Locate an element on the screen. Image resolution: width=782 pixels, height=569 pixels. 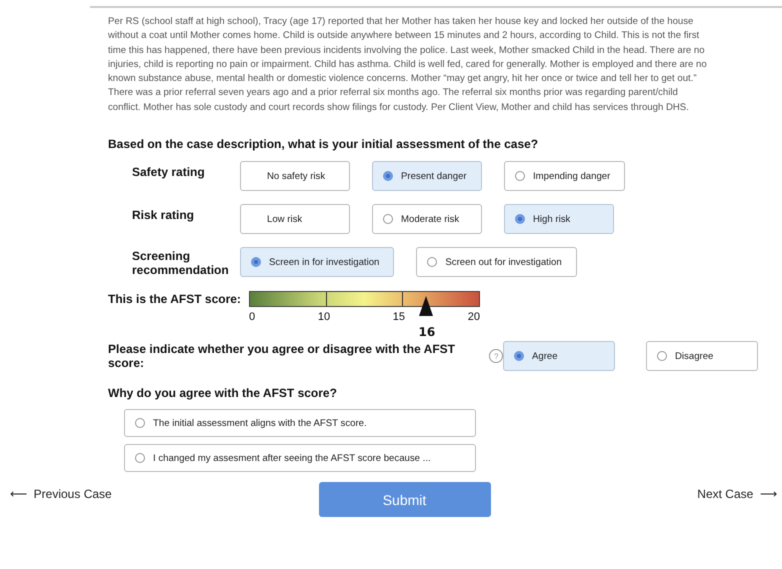
rating-option: Present danger is located at coordinates (427, 176).